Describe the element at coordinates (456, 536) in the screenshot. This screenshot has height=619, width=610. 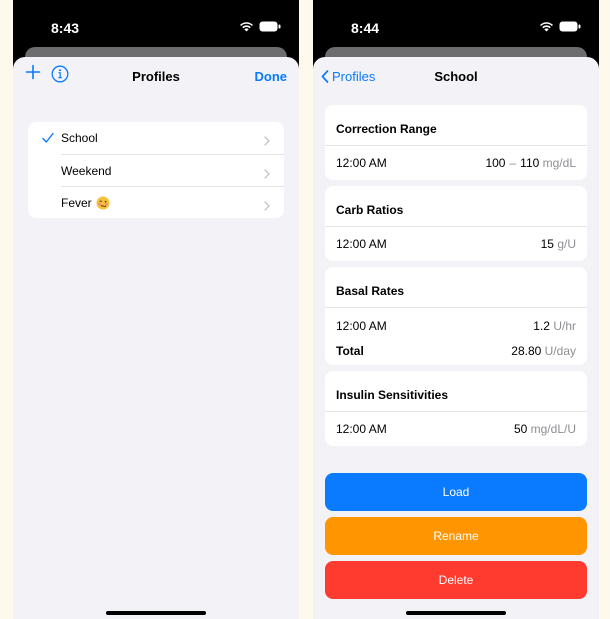
I see `rename-button: Rename` at that location.